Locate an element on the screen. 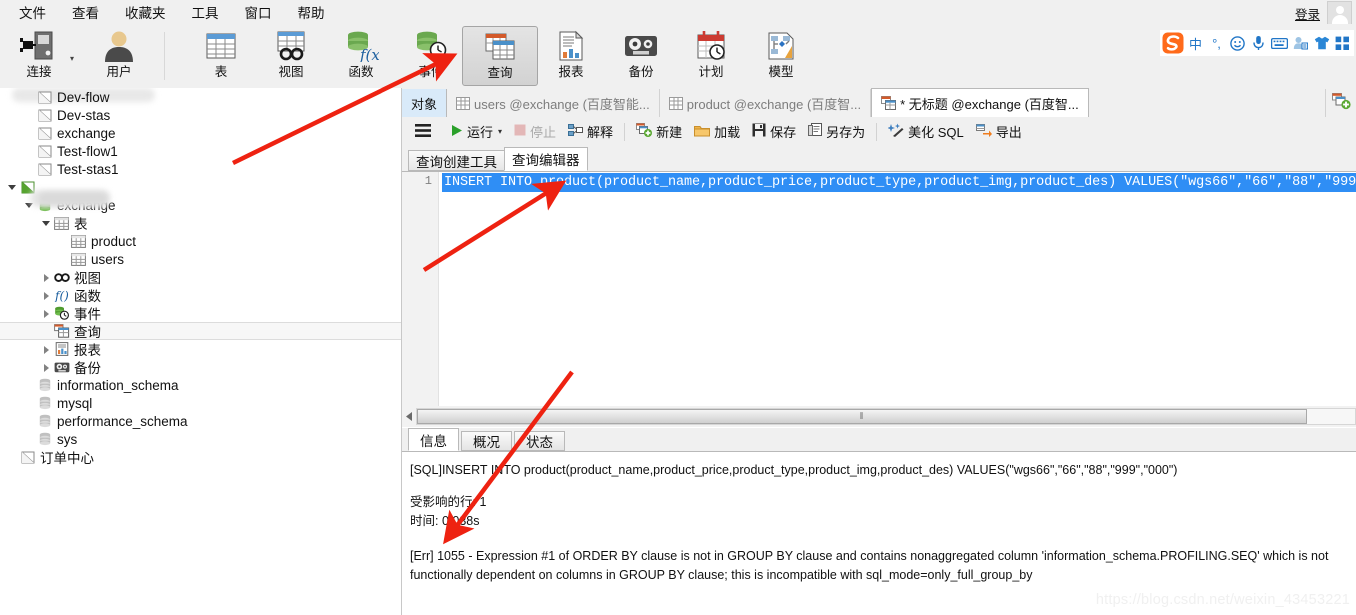 The height and width of the screenshot is (615, 1356). tree-item-dev-flow: Dev-flow is located at coordinates (200, 97).